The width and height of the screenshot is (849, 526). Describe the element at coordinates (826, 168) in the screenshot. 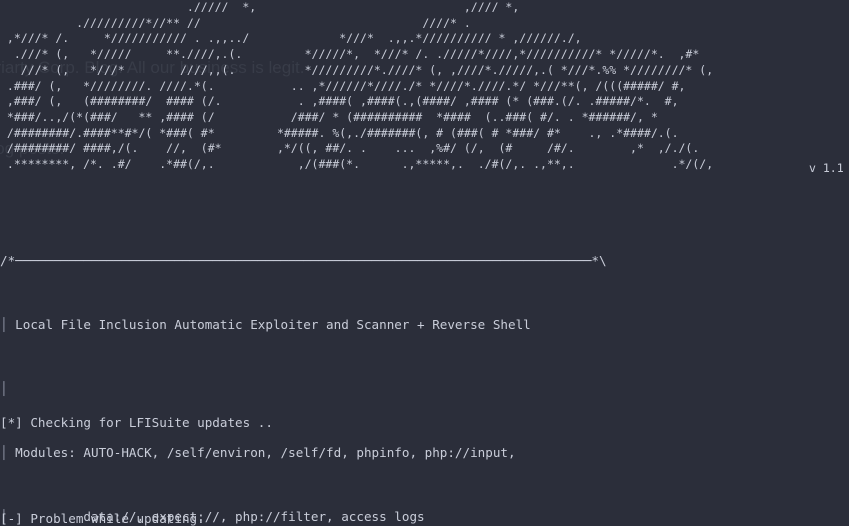

I see `version-label: v 1.1` at that location.